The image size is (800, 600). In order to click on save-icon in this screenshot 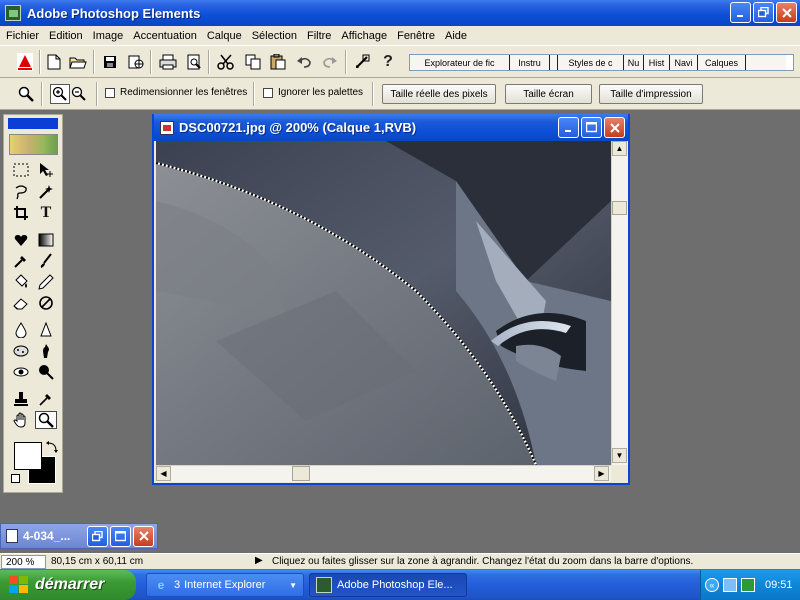, I will do `click(110, 62)`.